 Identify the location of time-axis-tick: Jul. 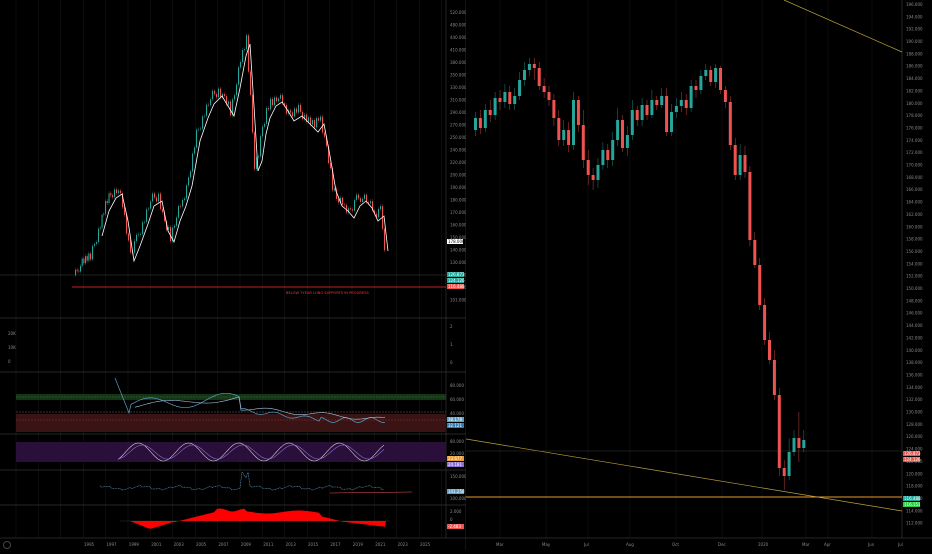
(586, 544).